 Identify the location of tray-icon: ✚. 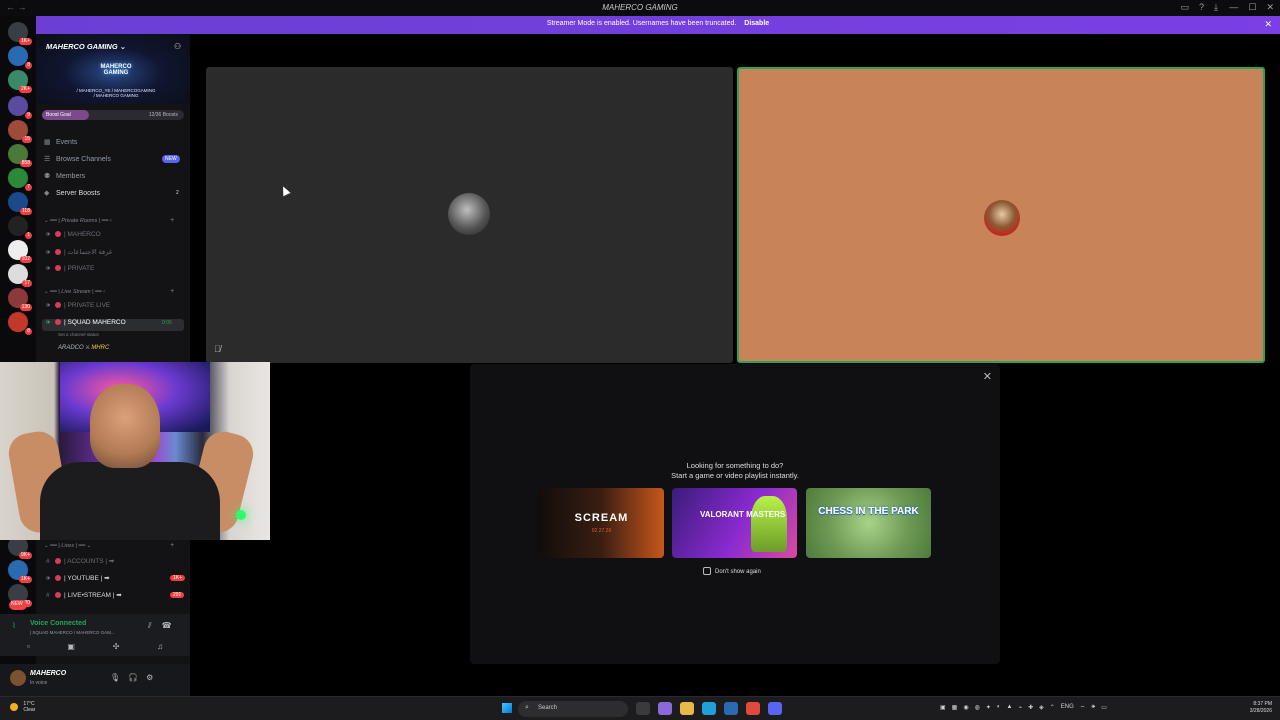
(1030, 708).